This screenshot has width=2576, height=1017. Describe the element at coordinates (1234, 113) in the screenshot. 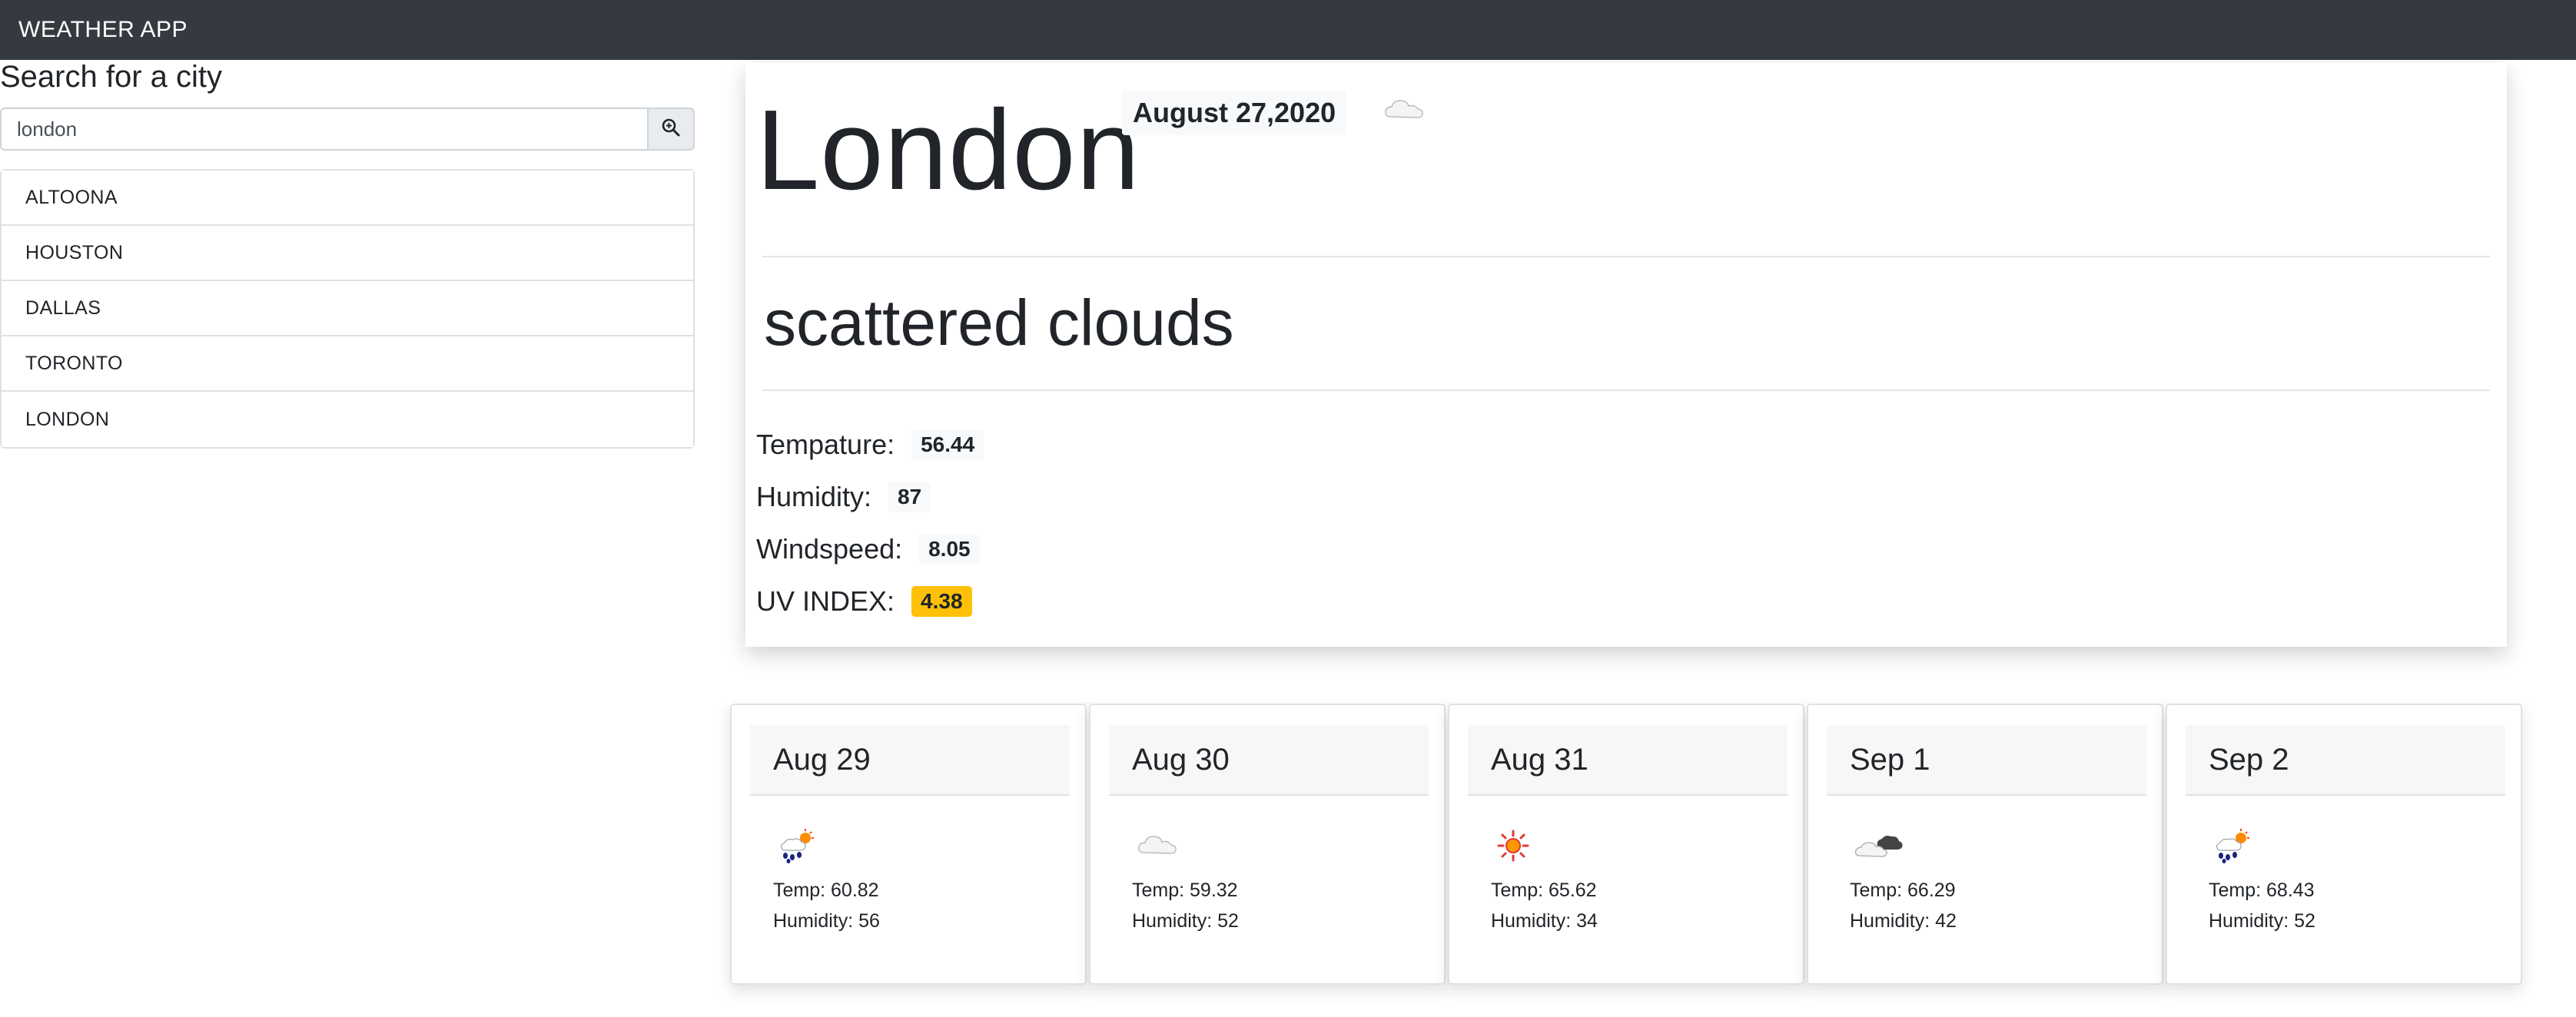

I see `current-date: August 27,2020` at that location.